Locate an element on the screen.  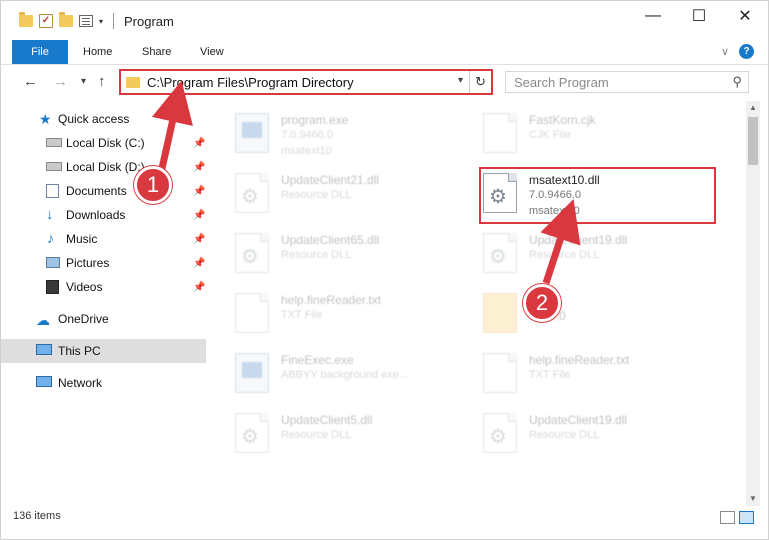
address-bar: C:\Program Files\Program Directory ▾ ↻ is located at coordinates (306, 82).